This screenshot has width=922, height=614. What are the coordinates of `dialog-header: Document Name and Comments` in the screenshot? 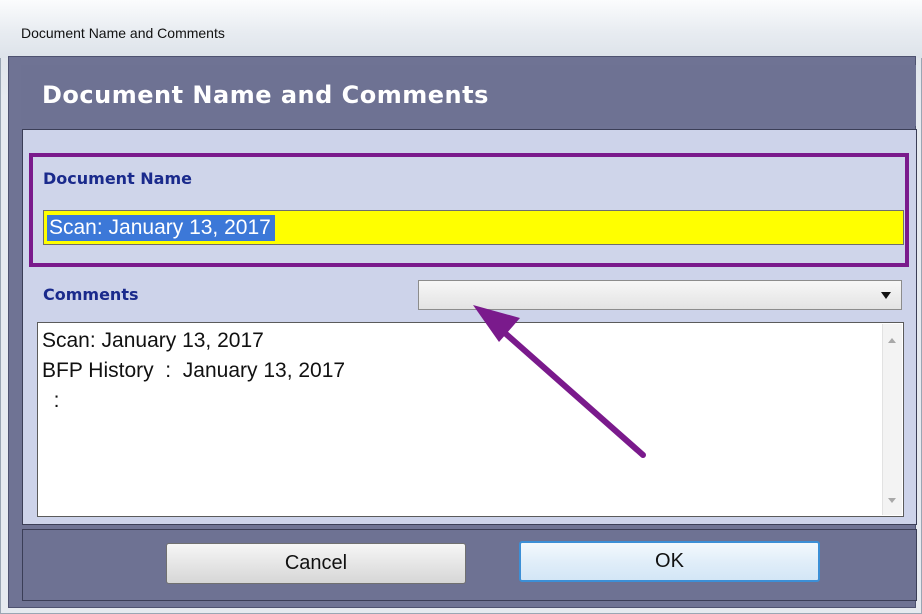 It's located at (468, 95).